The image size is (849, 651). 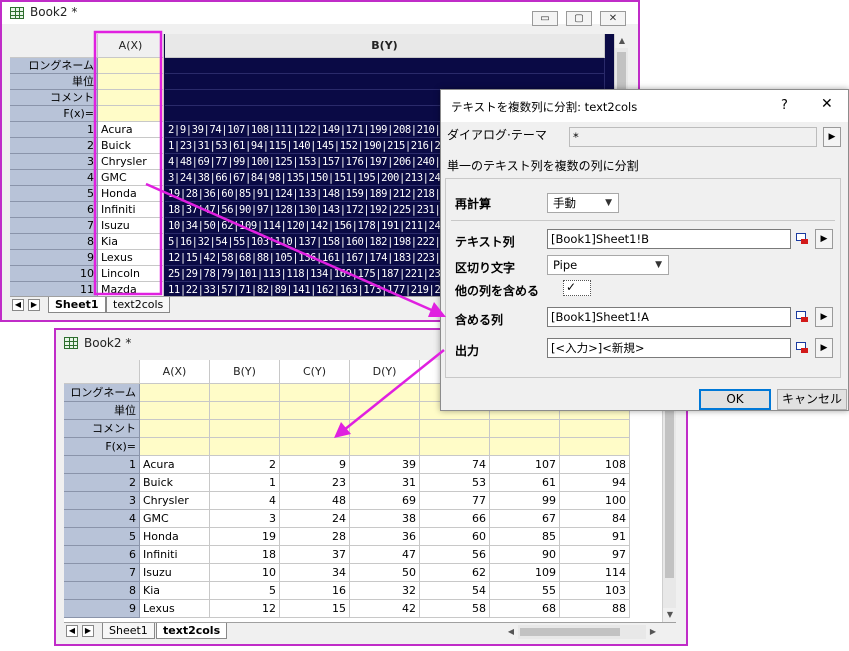 I want to click on cell-value: 108, so click(x=595, y=465).